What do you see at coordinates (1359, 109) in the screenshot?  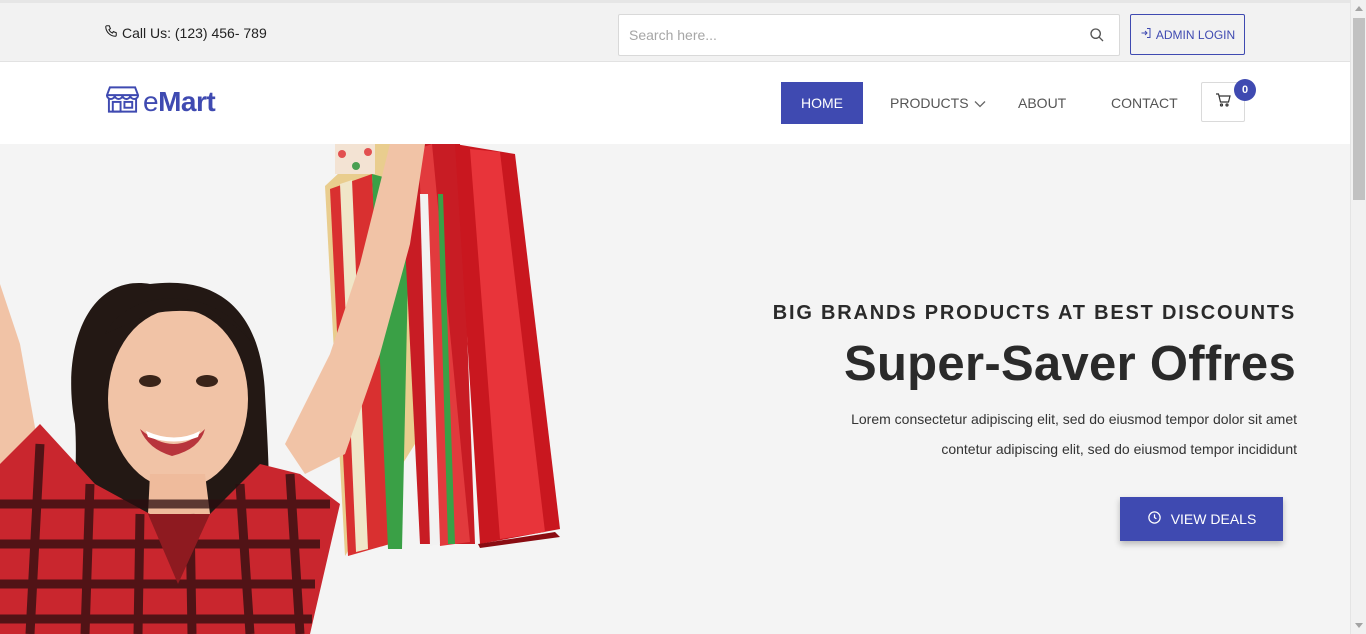 I see `scrollbar-thumb` at bounding box center [1359, 109].